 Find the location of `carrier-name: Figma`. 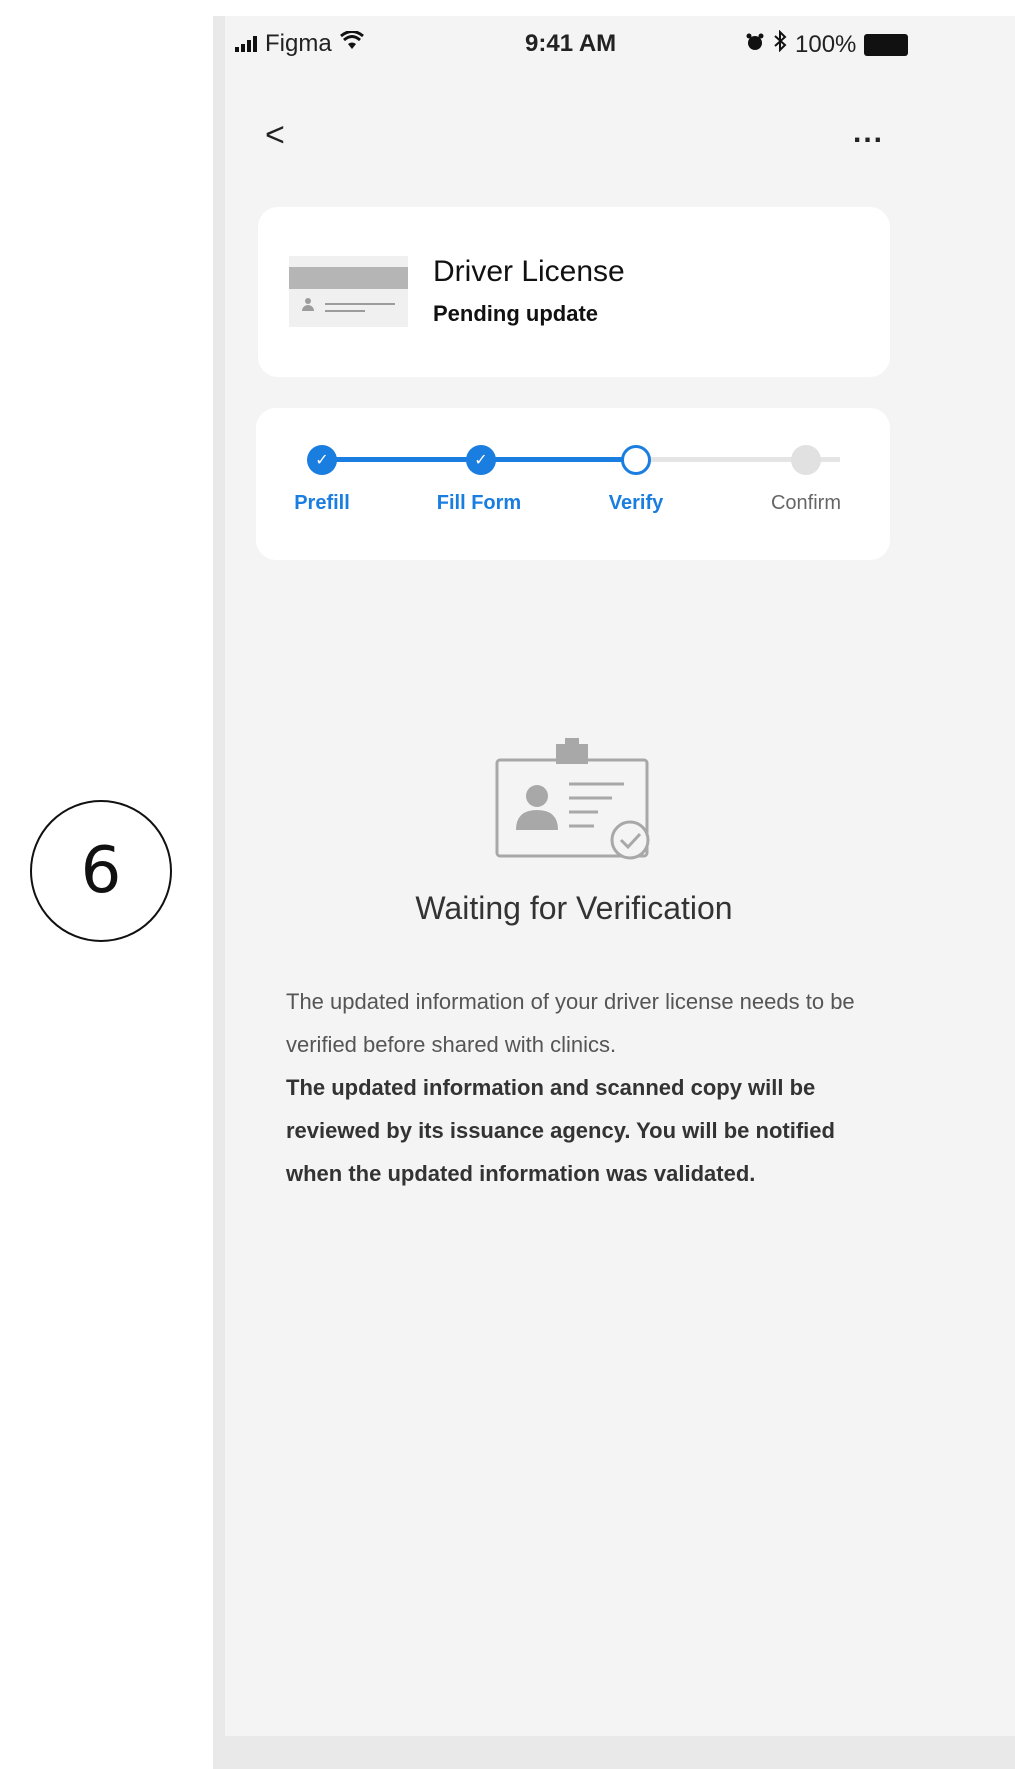

carrier-name: Figma is located at coordinates (298, 43).